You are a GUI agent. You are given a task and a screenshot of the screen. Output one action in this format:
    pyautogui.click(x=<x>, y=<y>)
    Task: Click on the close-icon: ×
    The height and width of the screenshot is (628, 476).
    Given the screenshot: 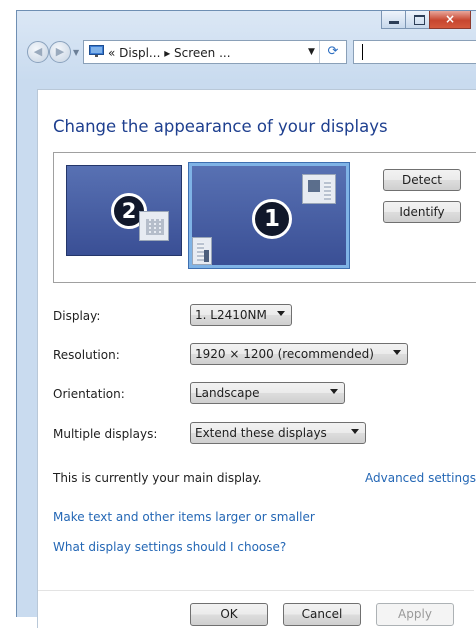 What is the action you would take?
    pyautogui.click(x=450, y=19)
    